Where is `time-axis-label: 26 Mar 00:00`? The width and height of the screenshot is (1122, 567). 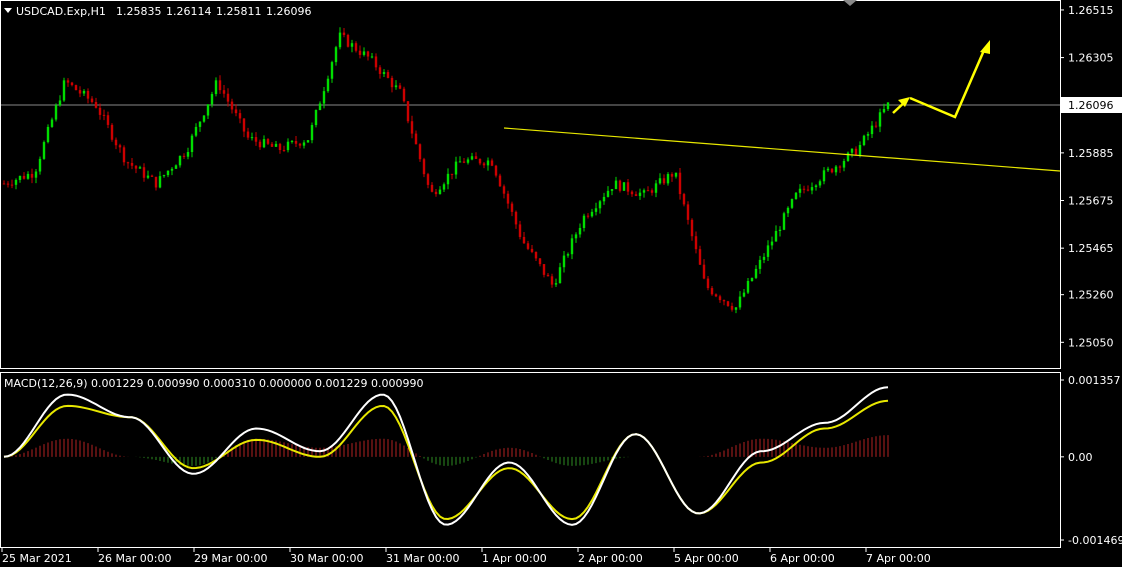 time-axis-label: 26 Mar 00:00 is located at coordinates (134, 558).